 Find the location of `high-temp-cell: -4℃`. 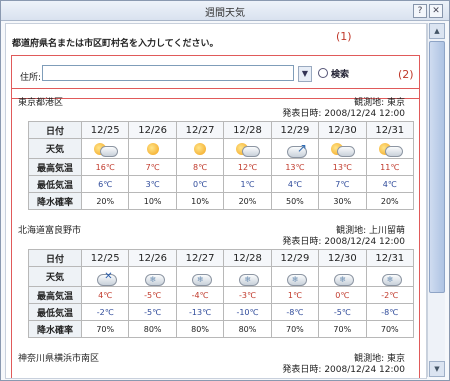

high-temp-cell: -4℃ is located at coordinates (200, 295).